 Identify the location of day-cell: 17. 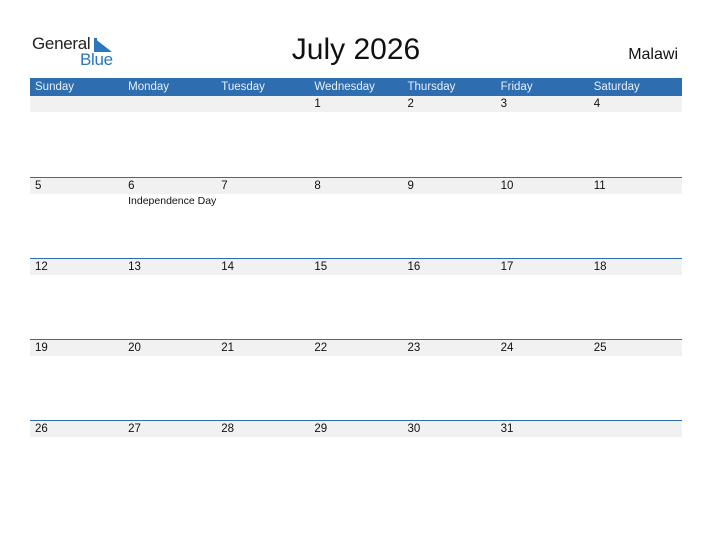
(542, 267).